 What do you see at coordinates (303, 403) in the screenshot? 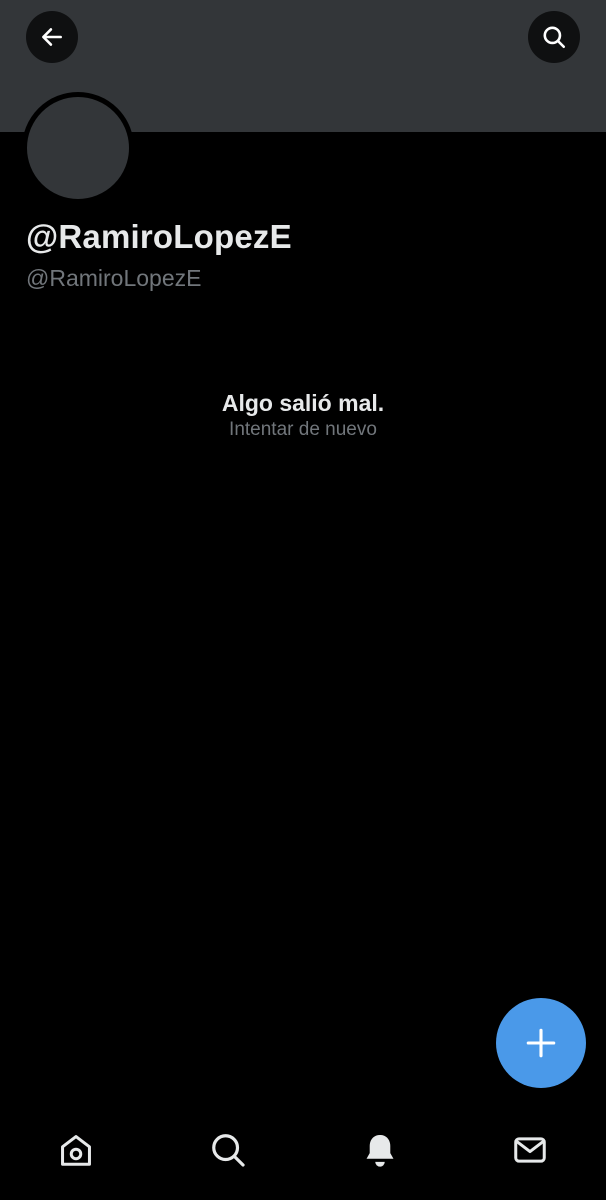
I see `error-title: Algo salió mal.` at bounding box center [303, 403].